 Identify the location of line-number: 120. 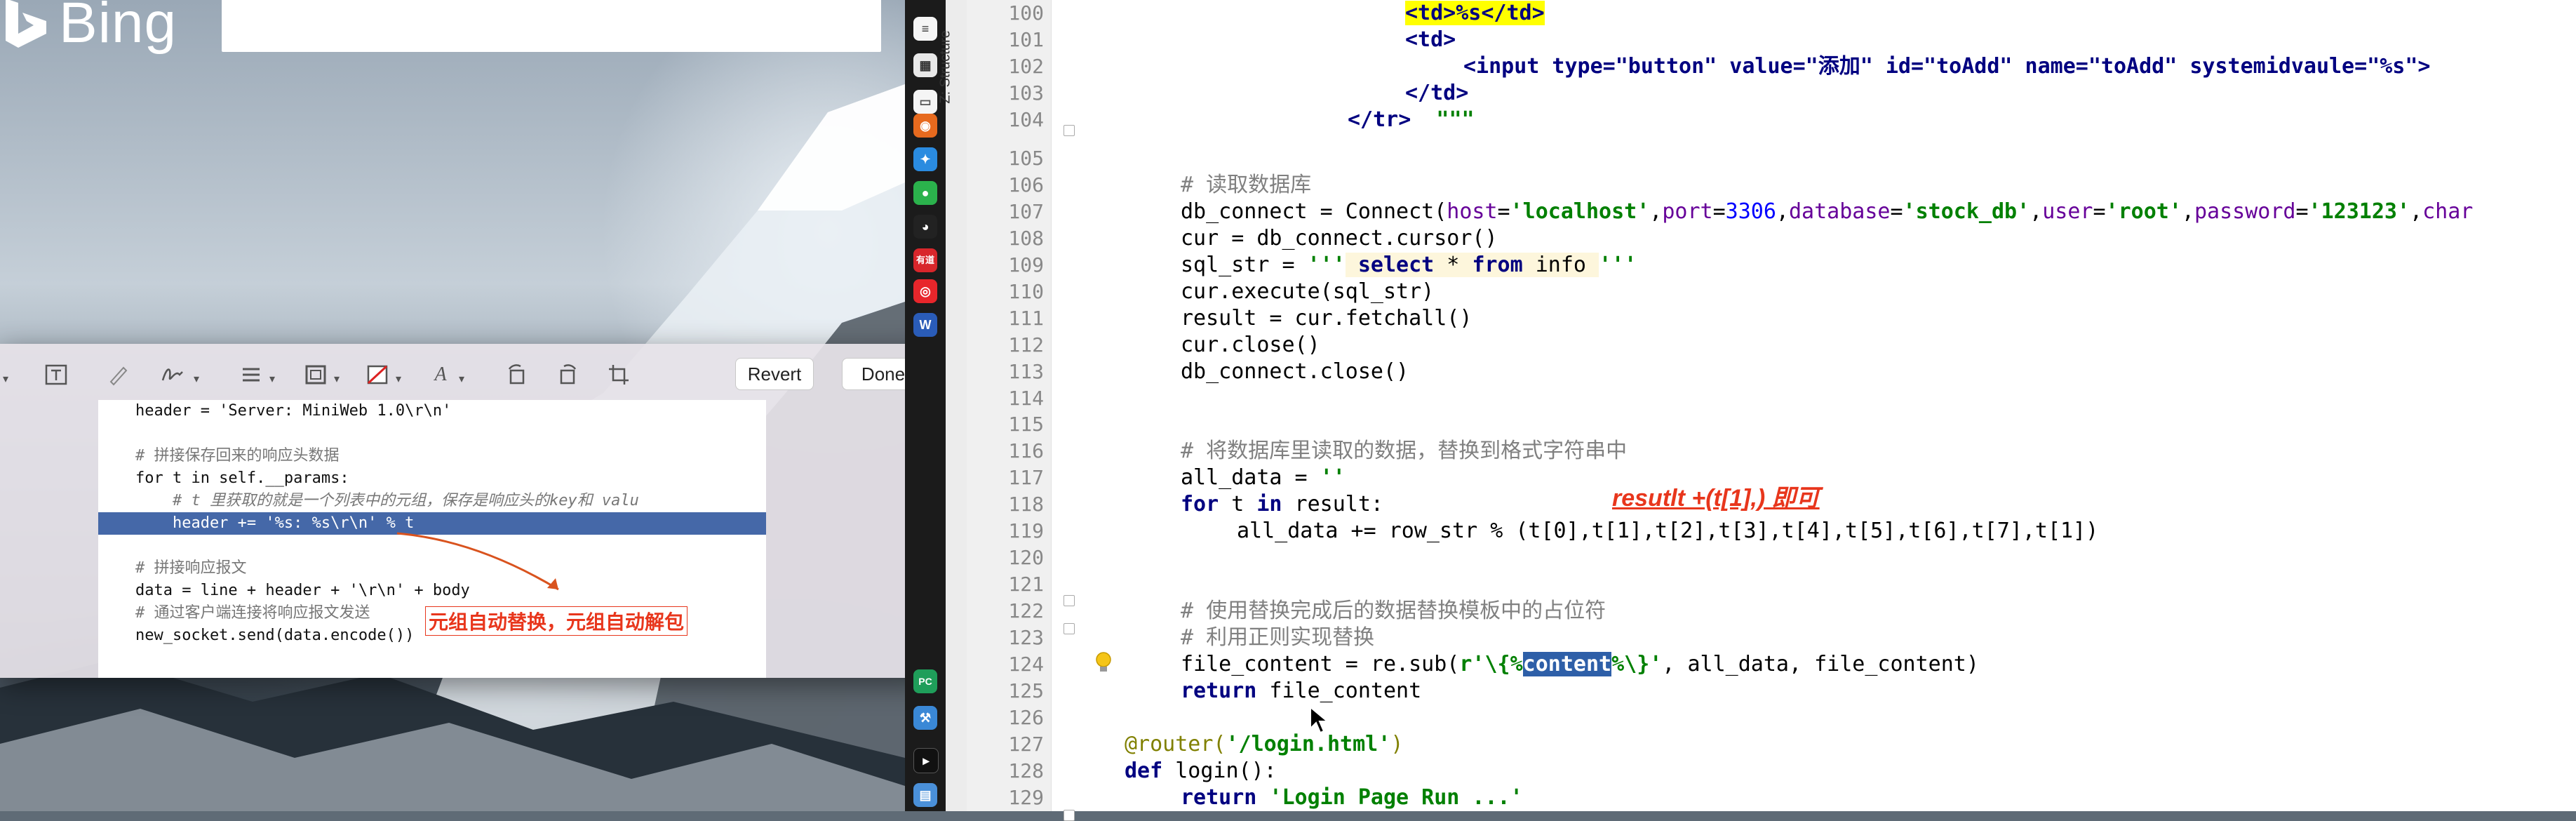
(1026, 557).